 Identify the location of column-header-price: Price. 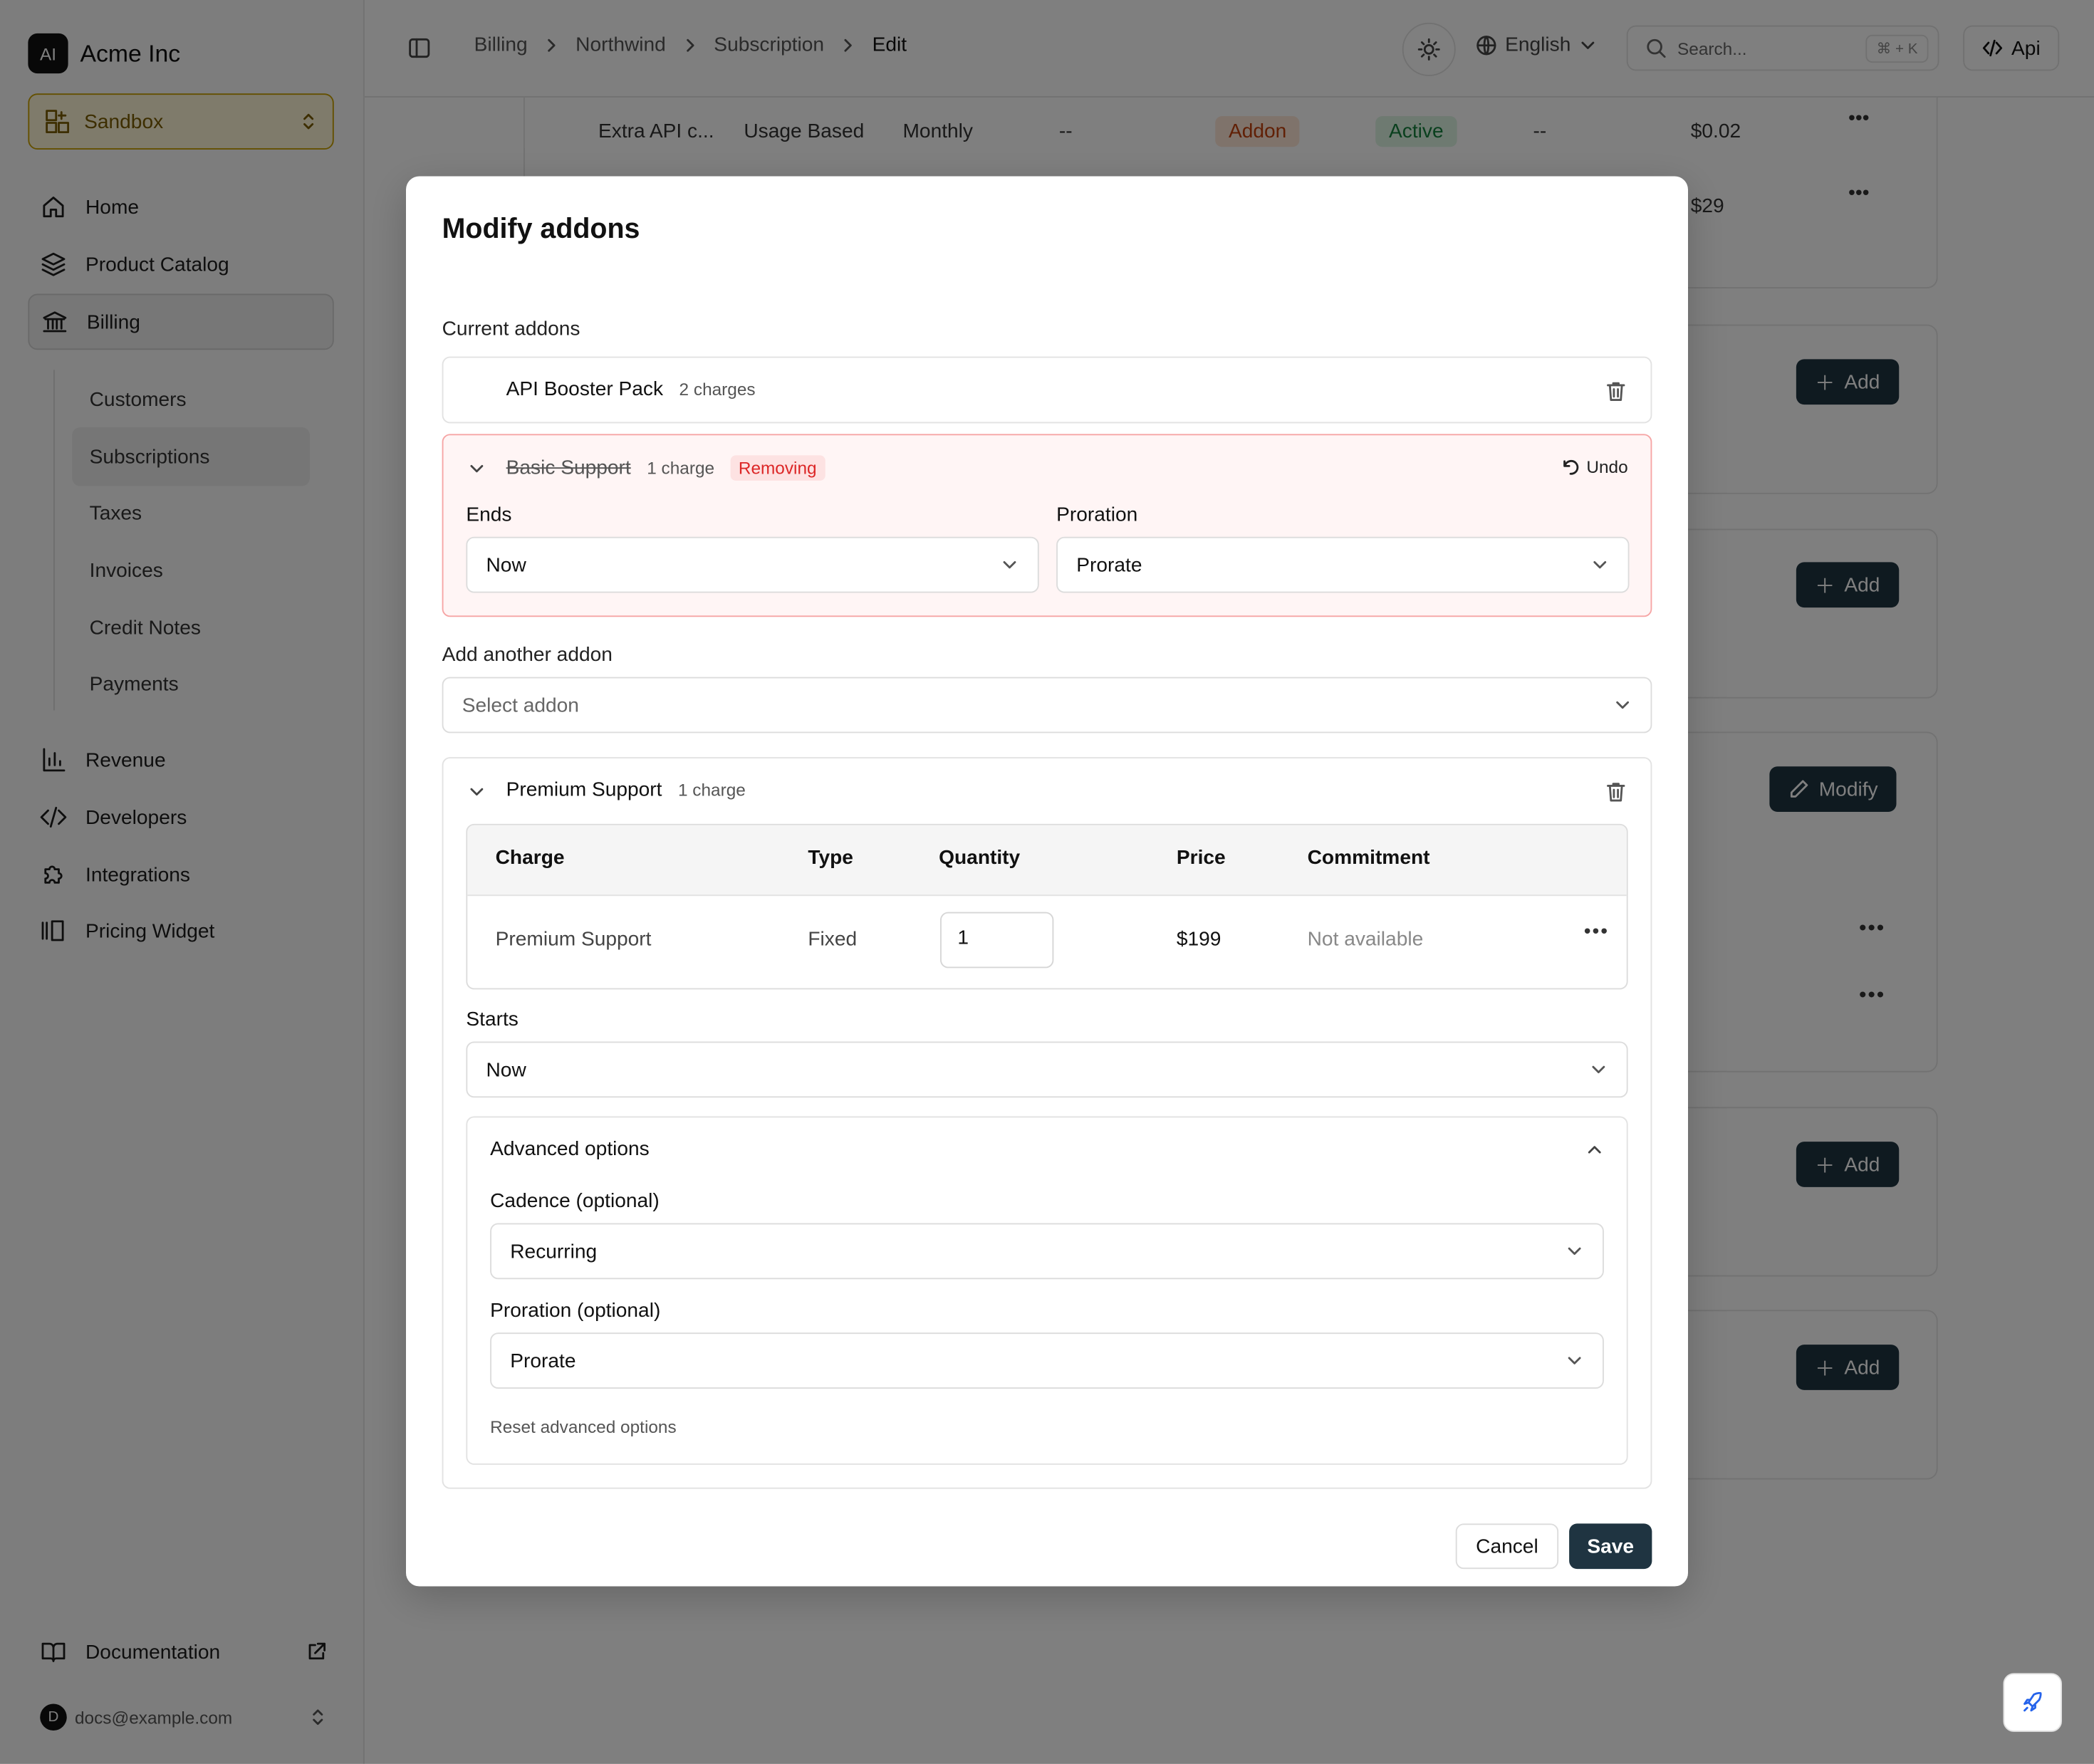
(1201, 858).